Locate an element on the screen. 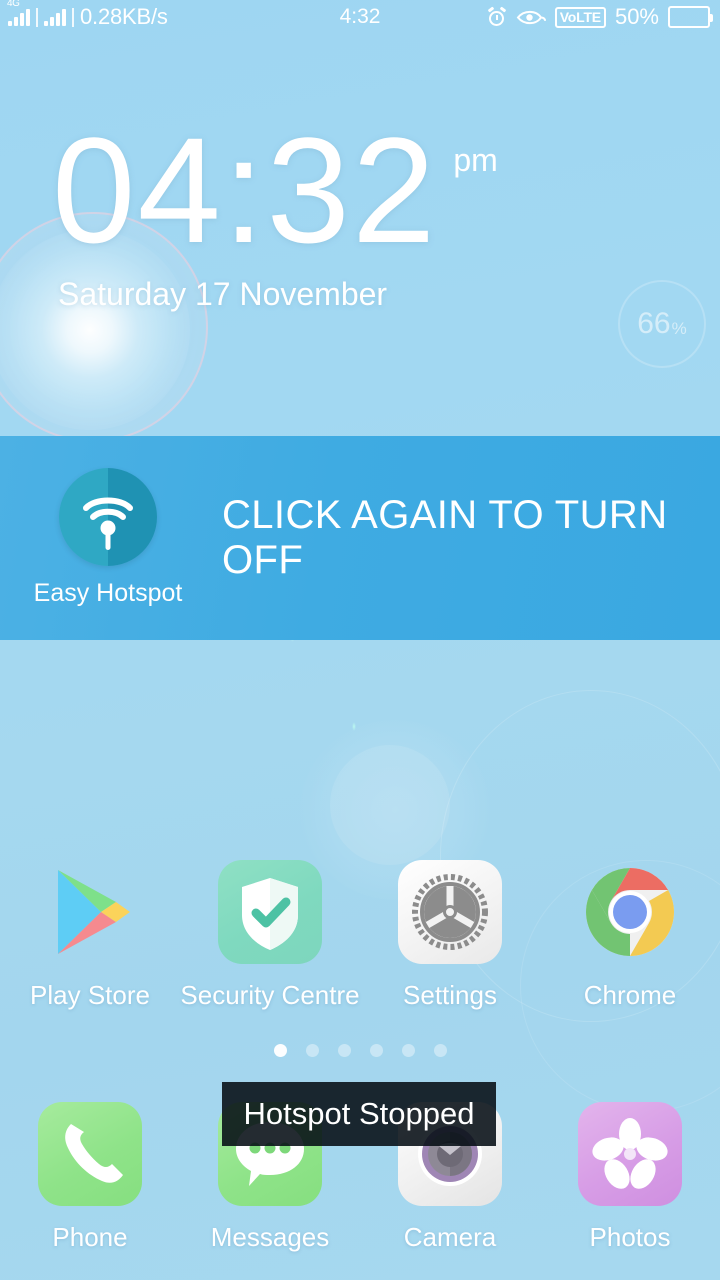 The height and width of the screenshot is (1280, 720). flower-photos-icon is located at coordinates (630, 1154).